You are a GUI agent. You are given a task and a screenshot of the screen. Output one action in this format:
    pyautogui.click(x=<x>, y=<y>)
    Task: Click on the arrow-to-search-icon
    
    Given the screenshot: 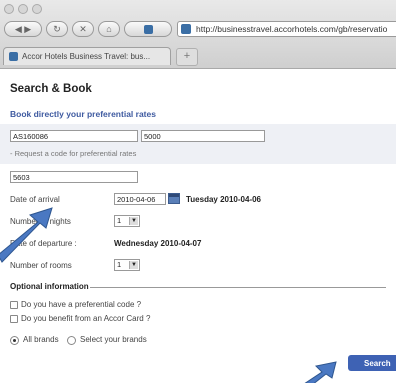 What is the action you would take?
    pyautogui.click(x=320, y=372)
    